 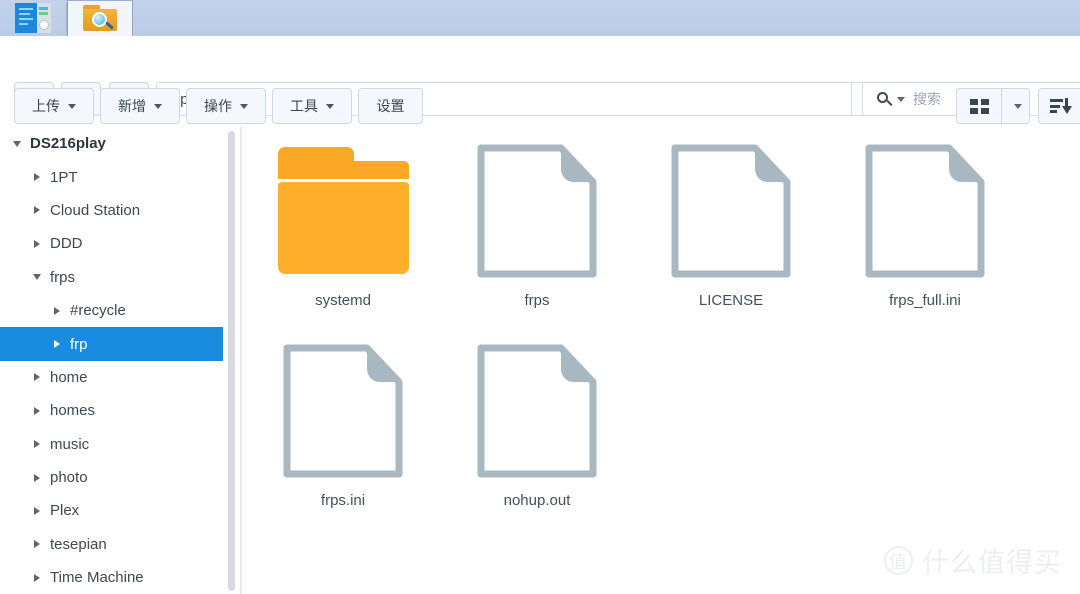 What do you see at coordinates (241, 360) in the screenshot?
I see `pane-splitter` at bounding box center [241, 360].